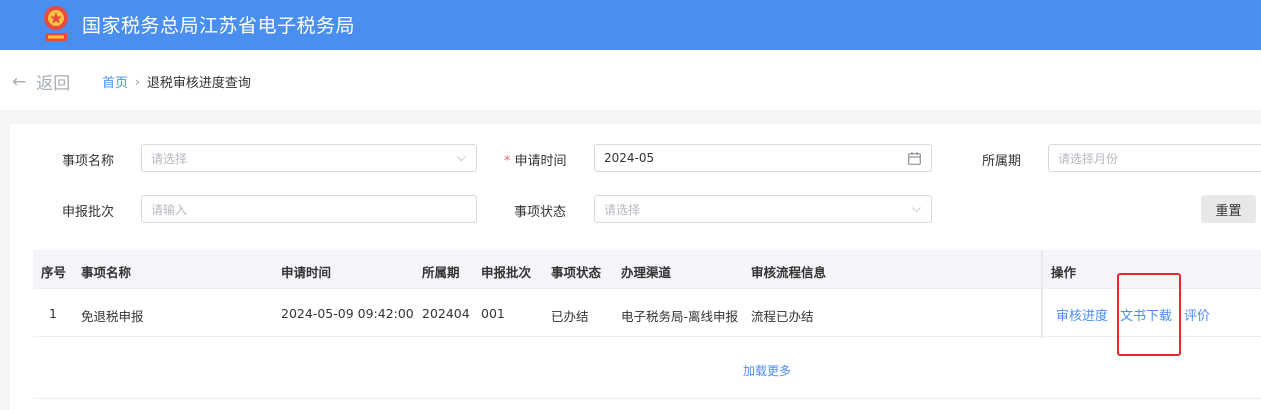  What do you see at coordinates (1197, 314) in the screenshot?
I see `evaluate-link: 评价` at bounding box center [1197, 314].